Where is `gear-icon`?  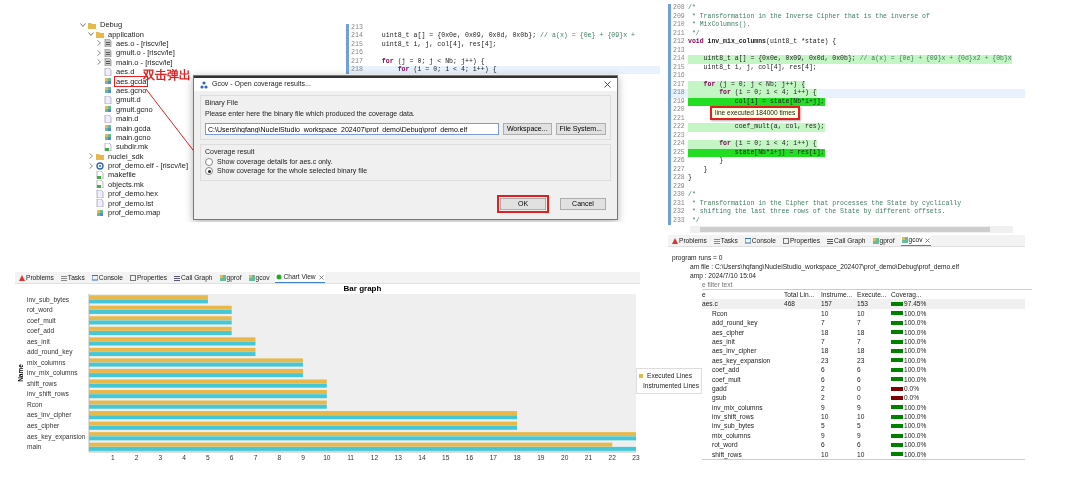 gear-icon is located at coordinates (100, 165).